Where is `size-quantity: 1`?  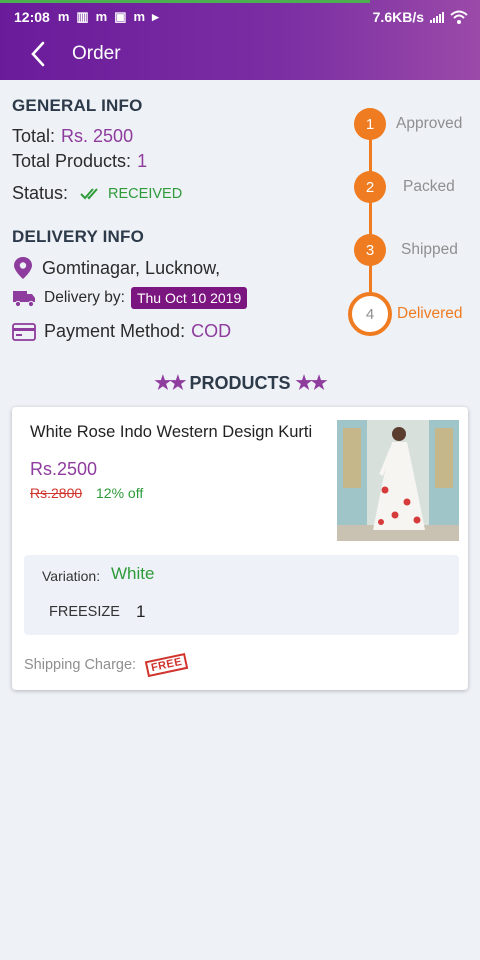 size-quantity: 1 is located at coordinates (141, 611).